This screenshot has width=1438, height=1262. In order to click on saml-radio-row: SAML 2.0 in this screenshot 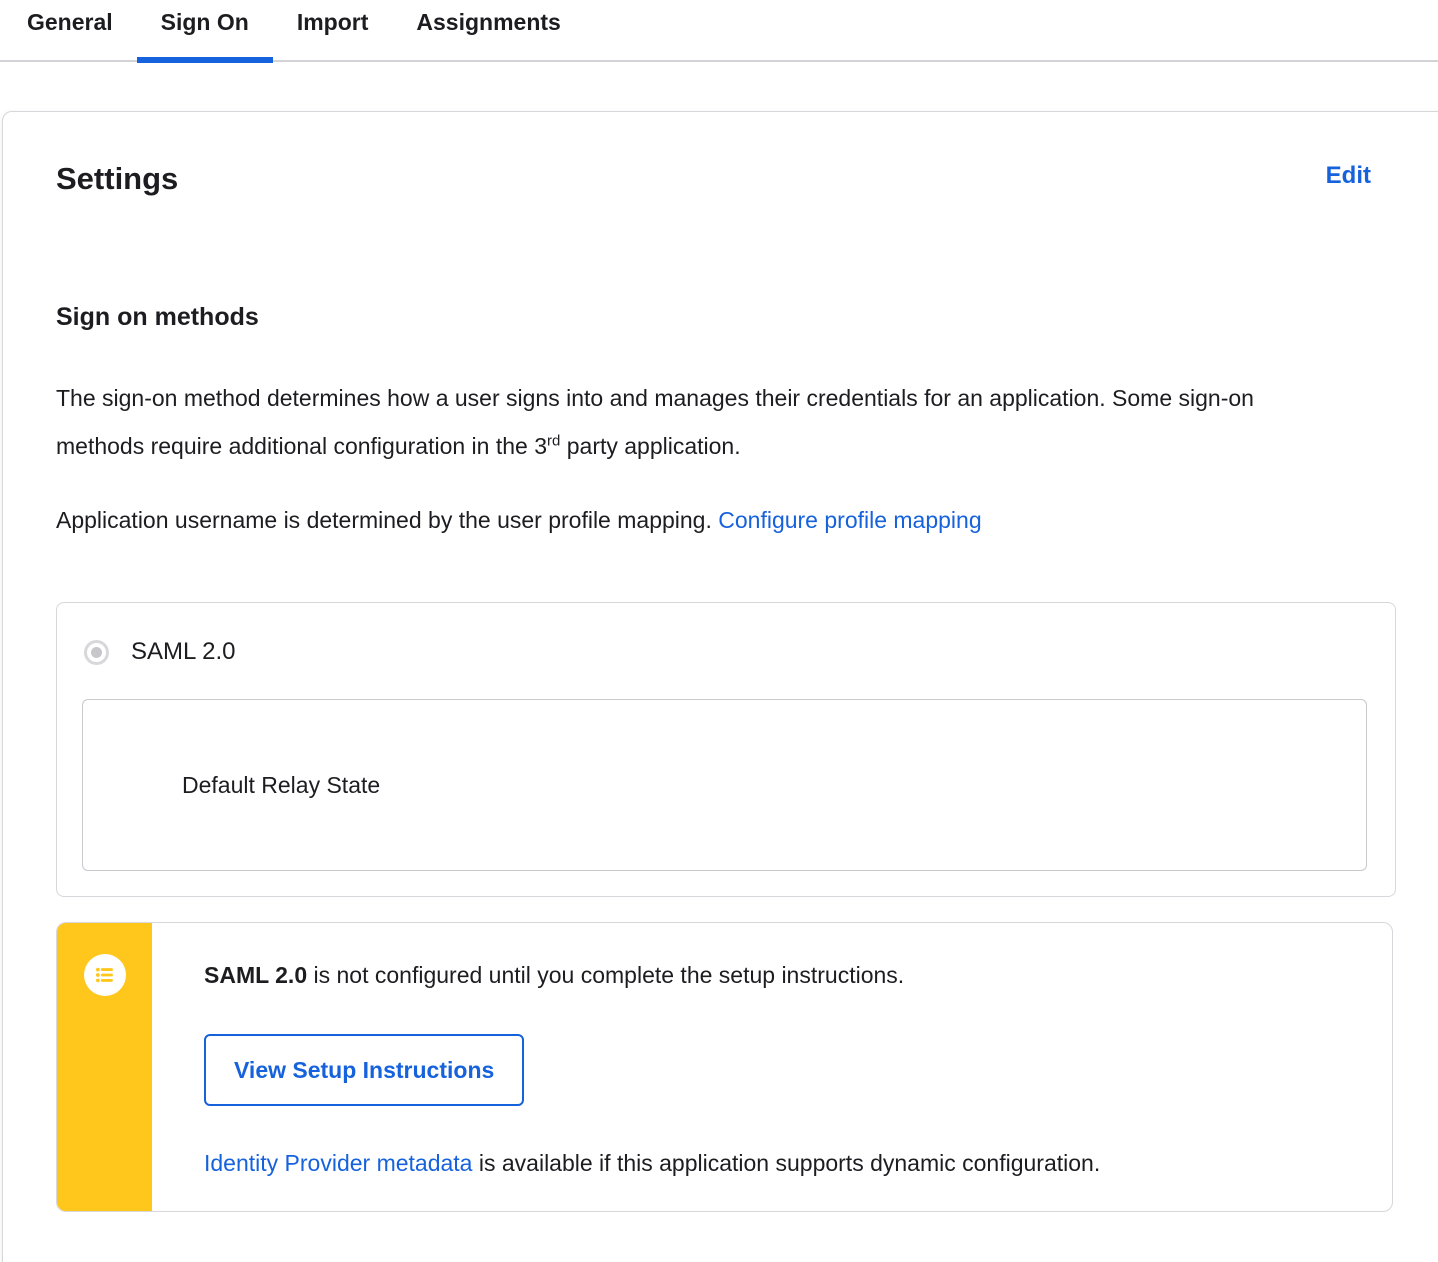, I will do `click(739, 652)`.